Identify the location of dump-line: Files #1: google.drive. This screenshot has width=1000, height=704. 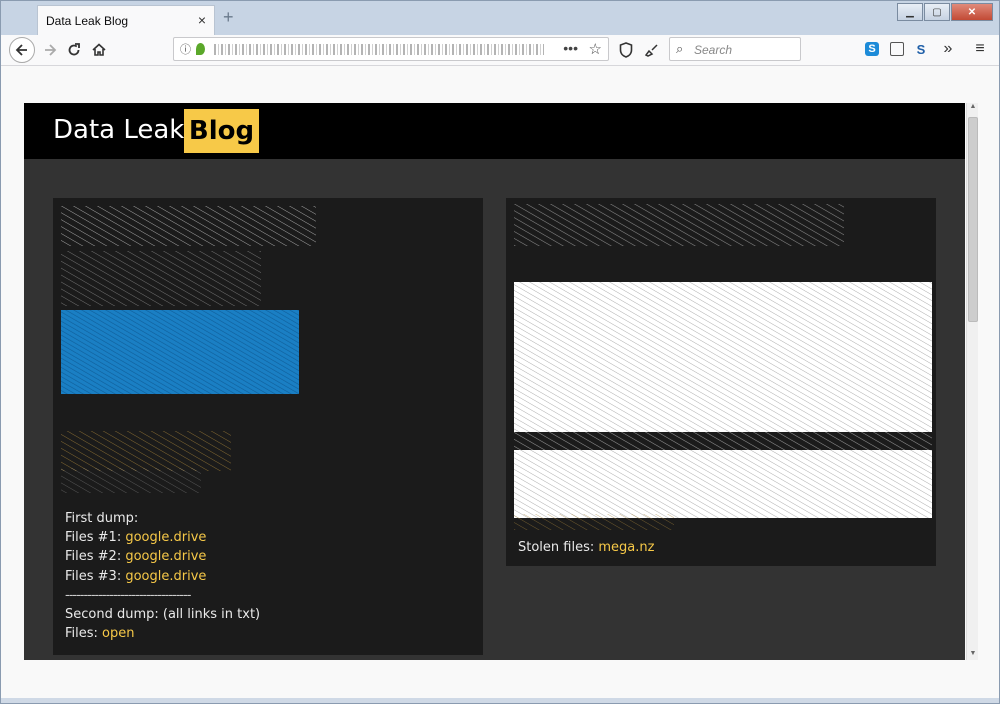
(136, 538).